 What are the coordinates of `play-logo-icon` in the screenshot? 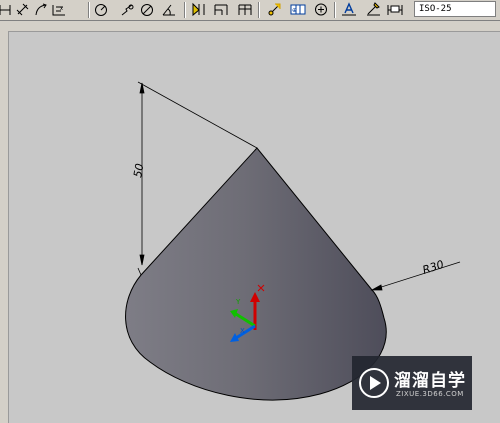 It's located at (374, 383).